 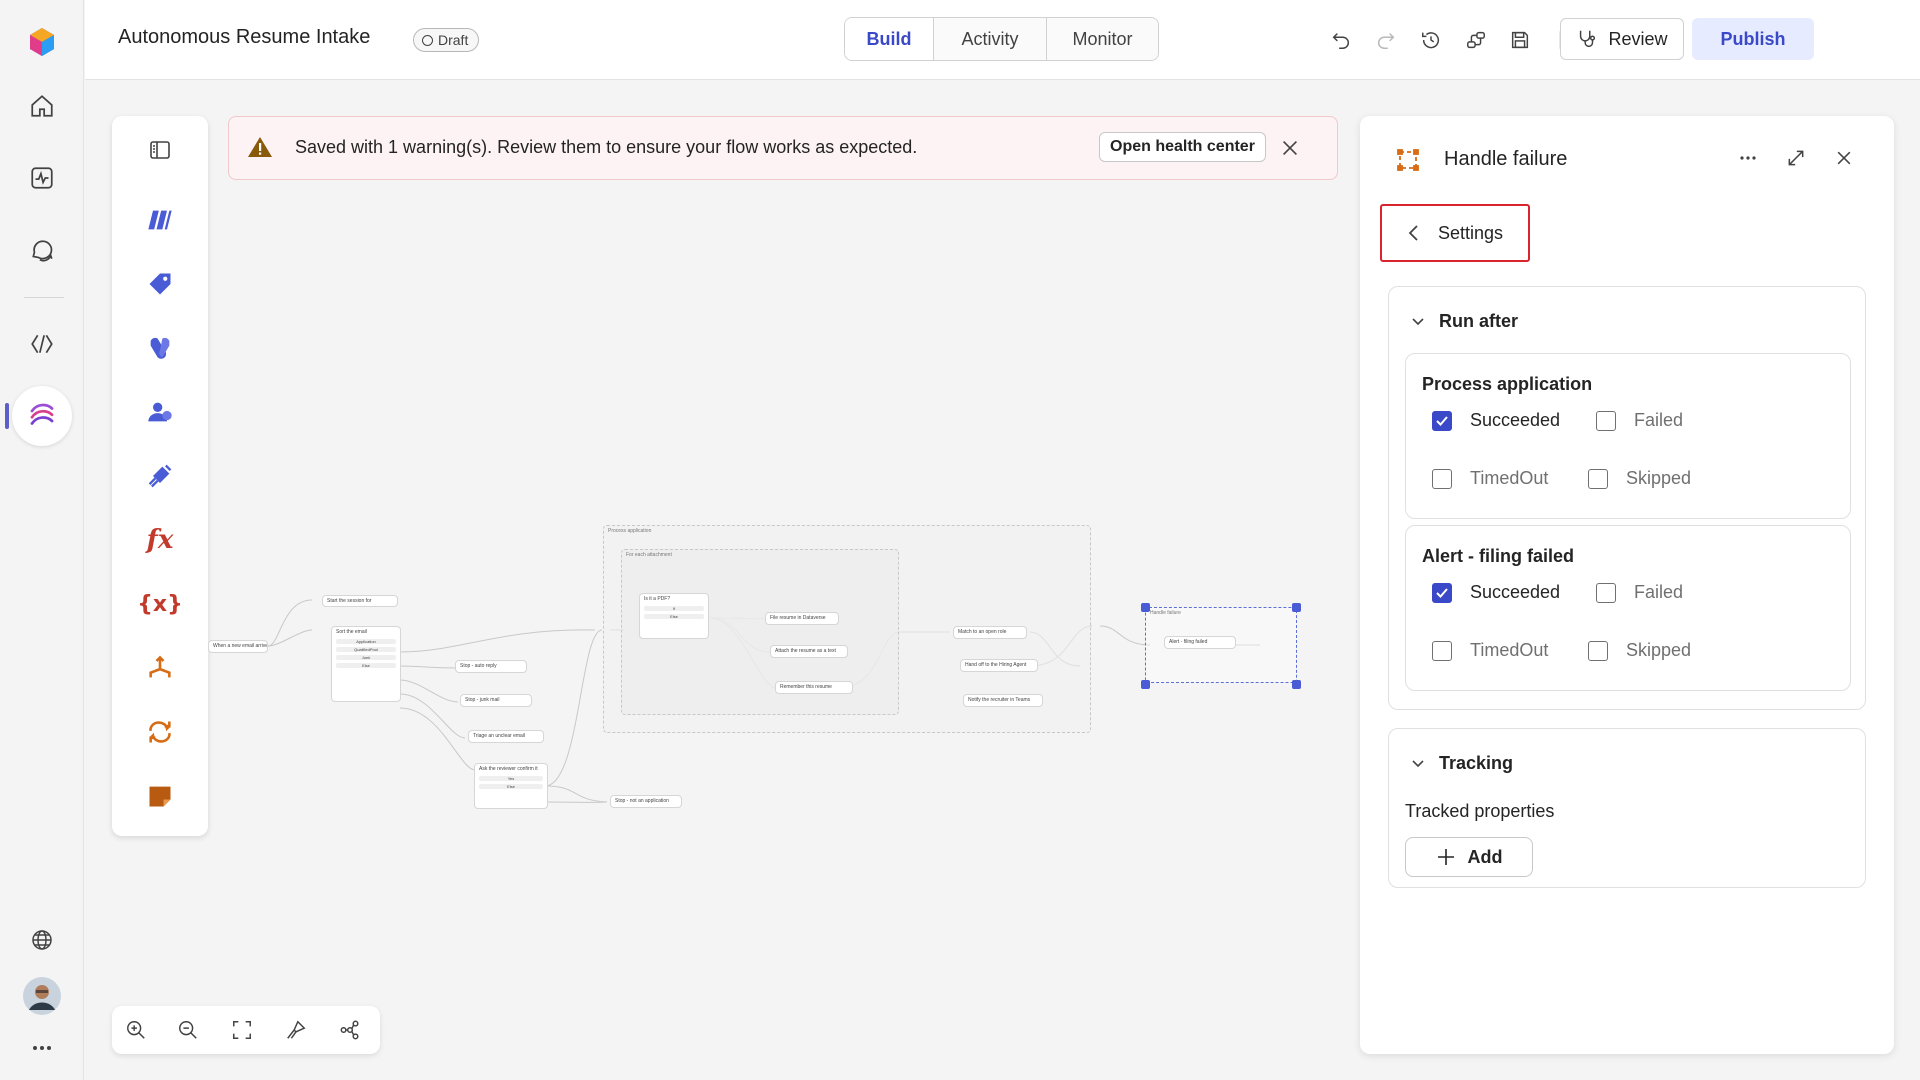 I want to click on note-tool-icon, so click(x=160, y=796).